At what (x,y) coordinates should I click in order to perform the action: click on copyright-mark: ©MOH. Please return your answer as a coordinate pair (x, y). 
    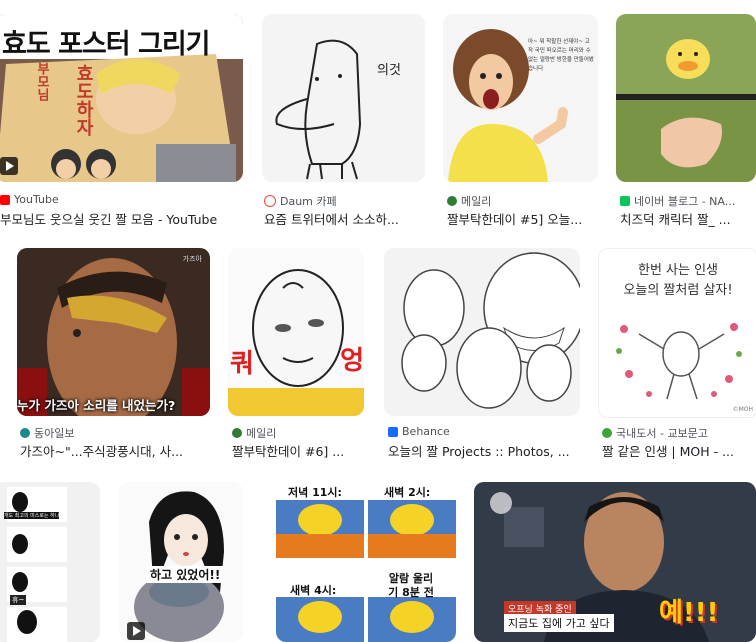
    Looking at the image, I should click on (742, 409).